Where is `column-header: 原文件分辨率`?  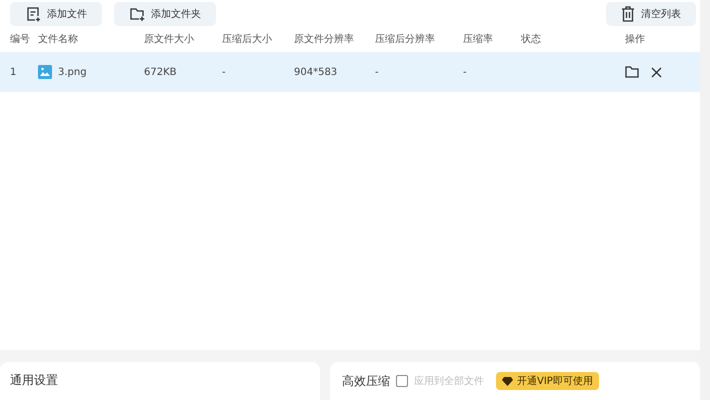 column-header: 原文件分辨率 is located at coordinates (324, 39).